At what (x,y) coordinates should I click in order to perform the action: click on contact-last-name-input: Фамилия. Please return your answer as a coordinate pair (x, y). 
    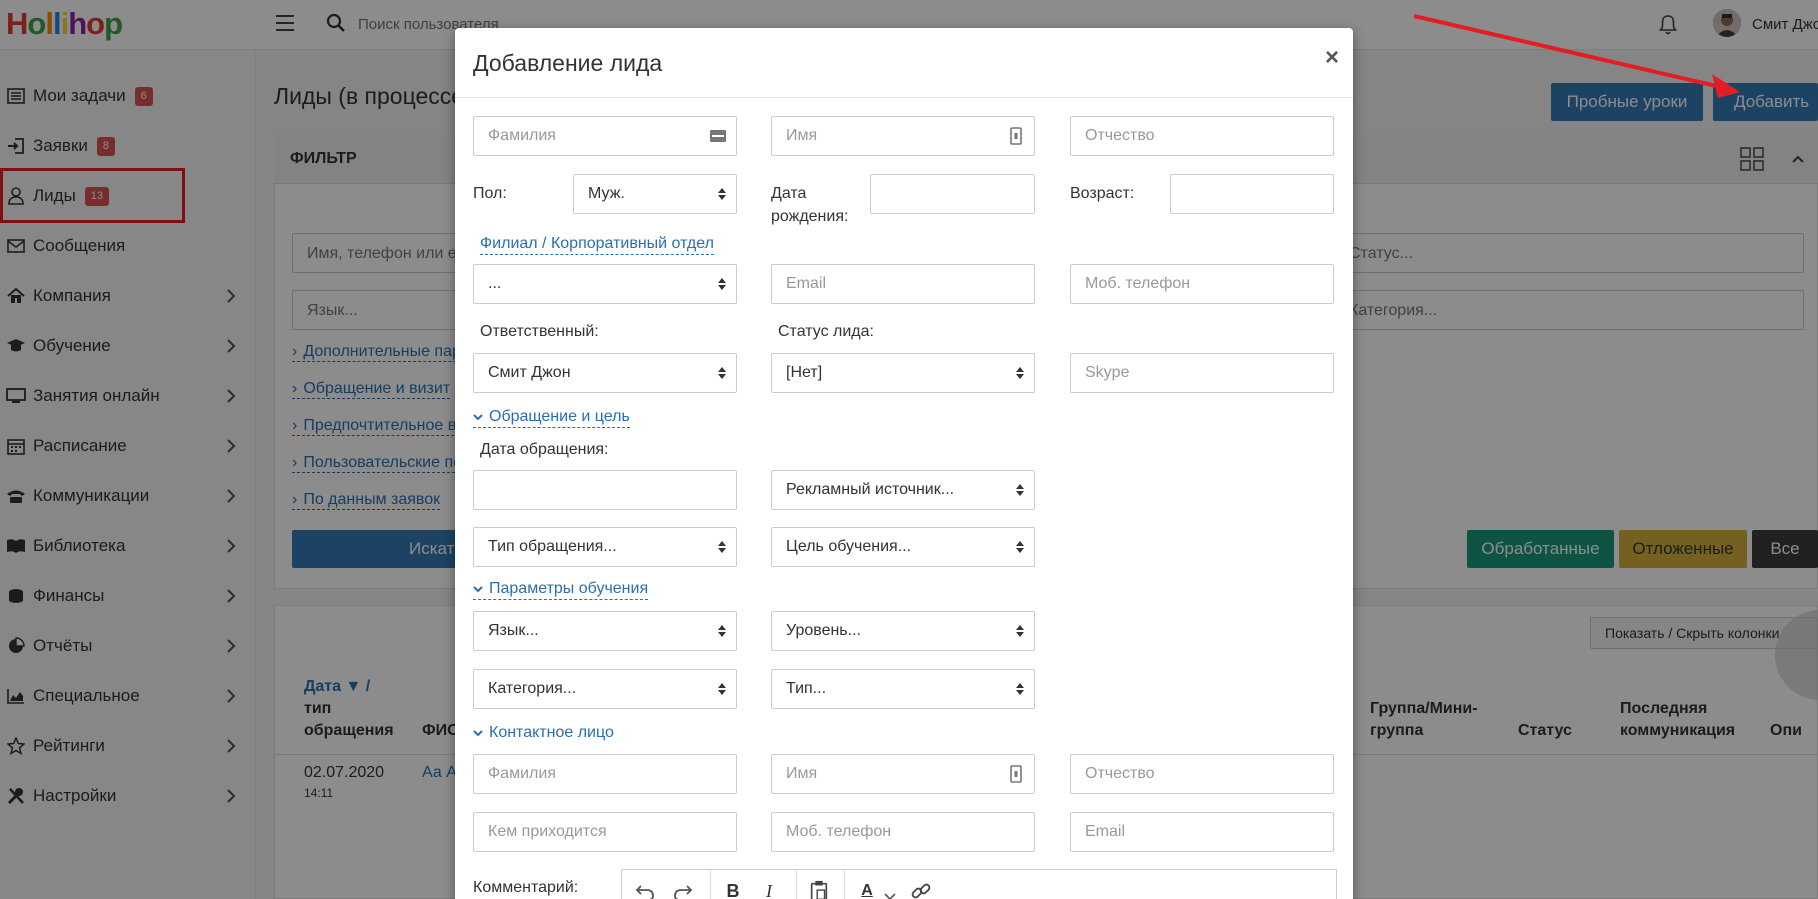
    Looking at the image, I should click on (605, 774).